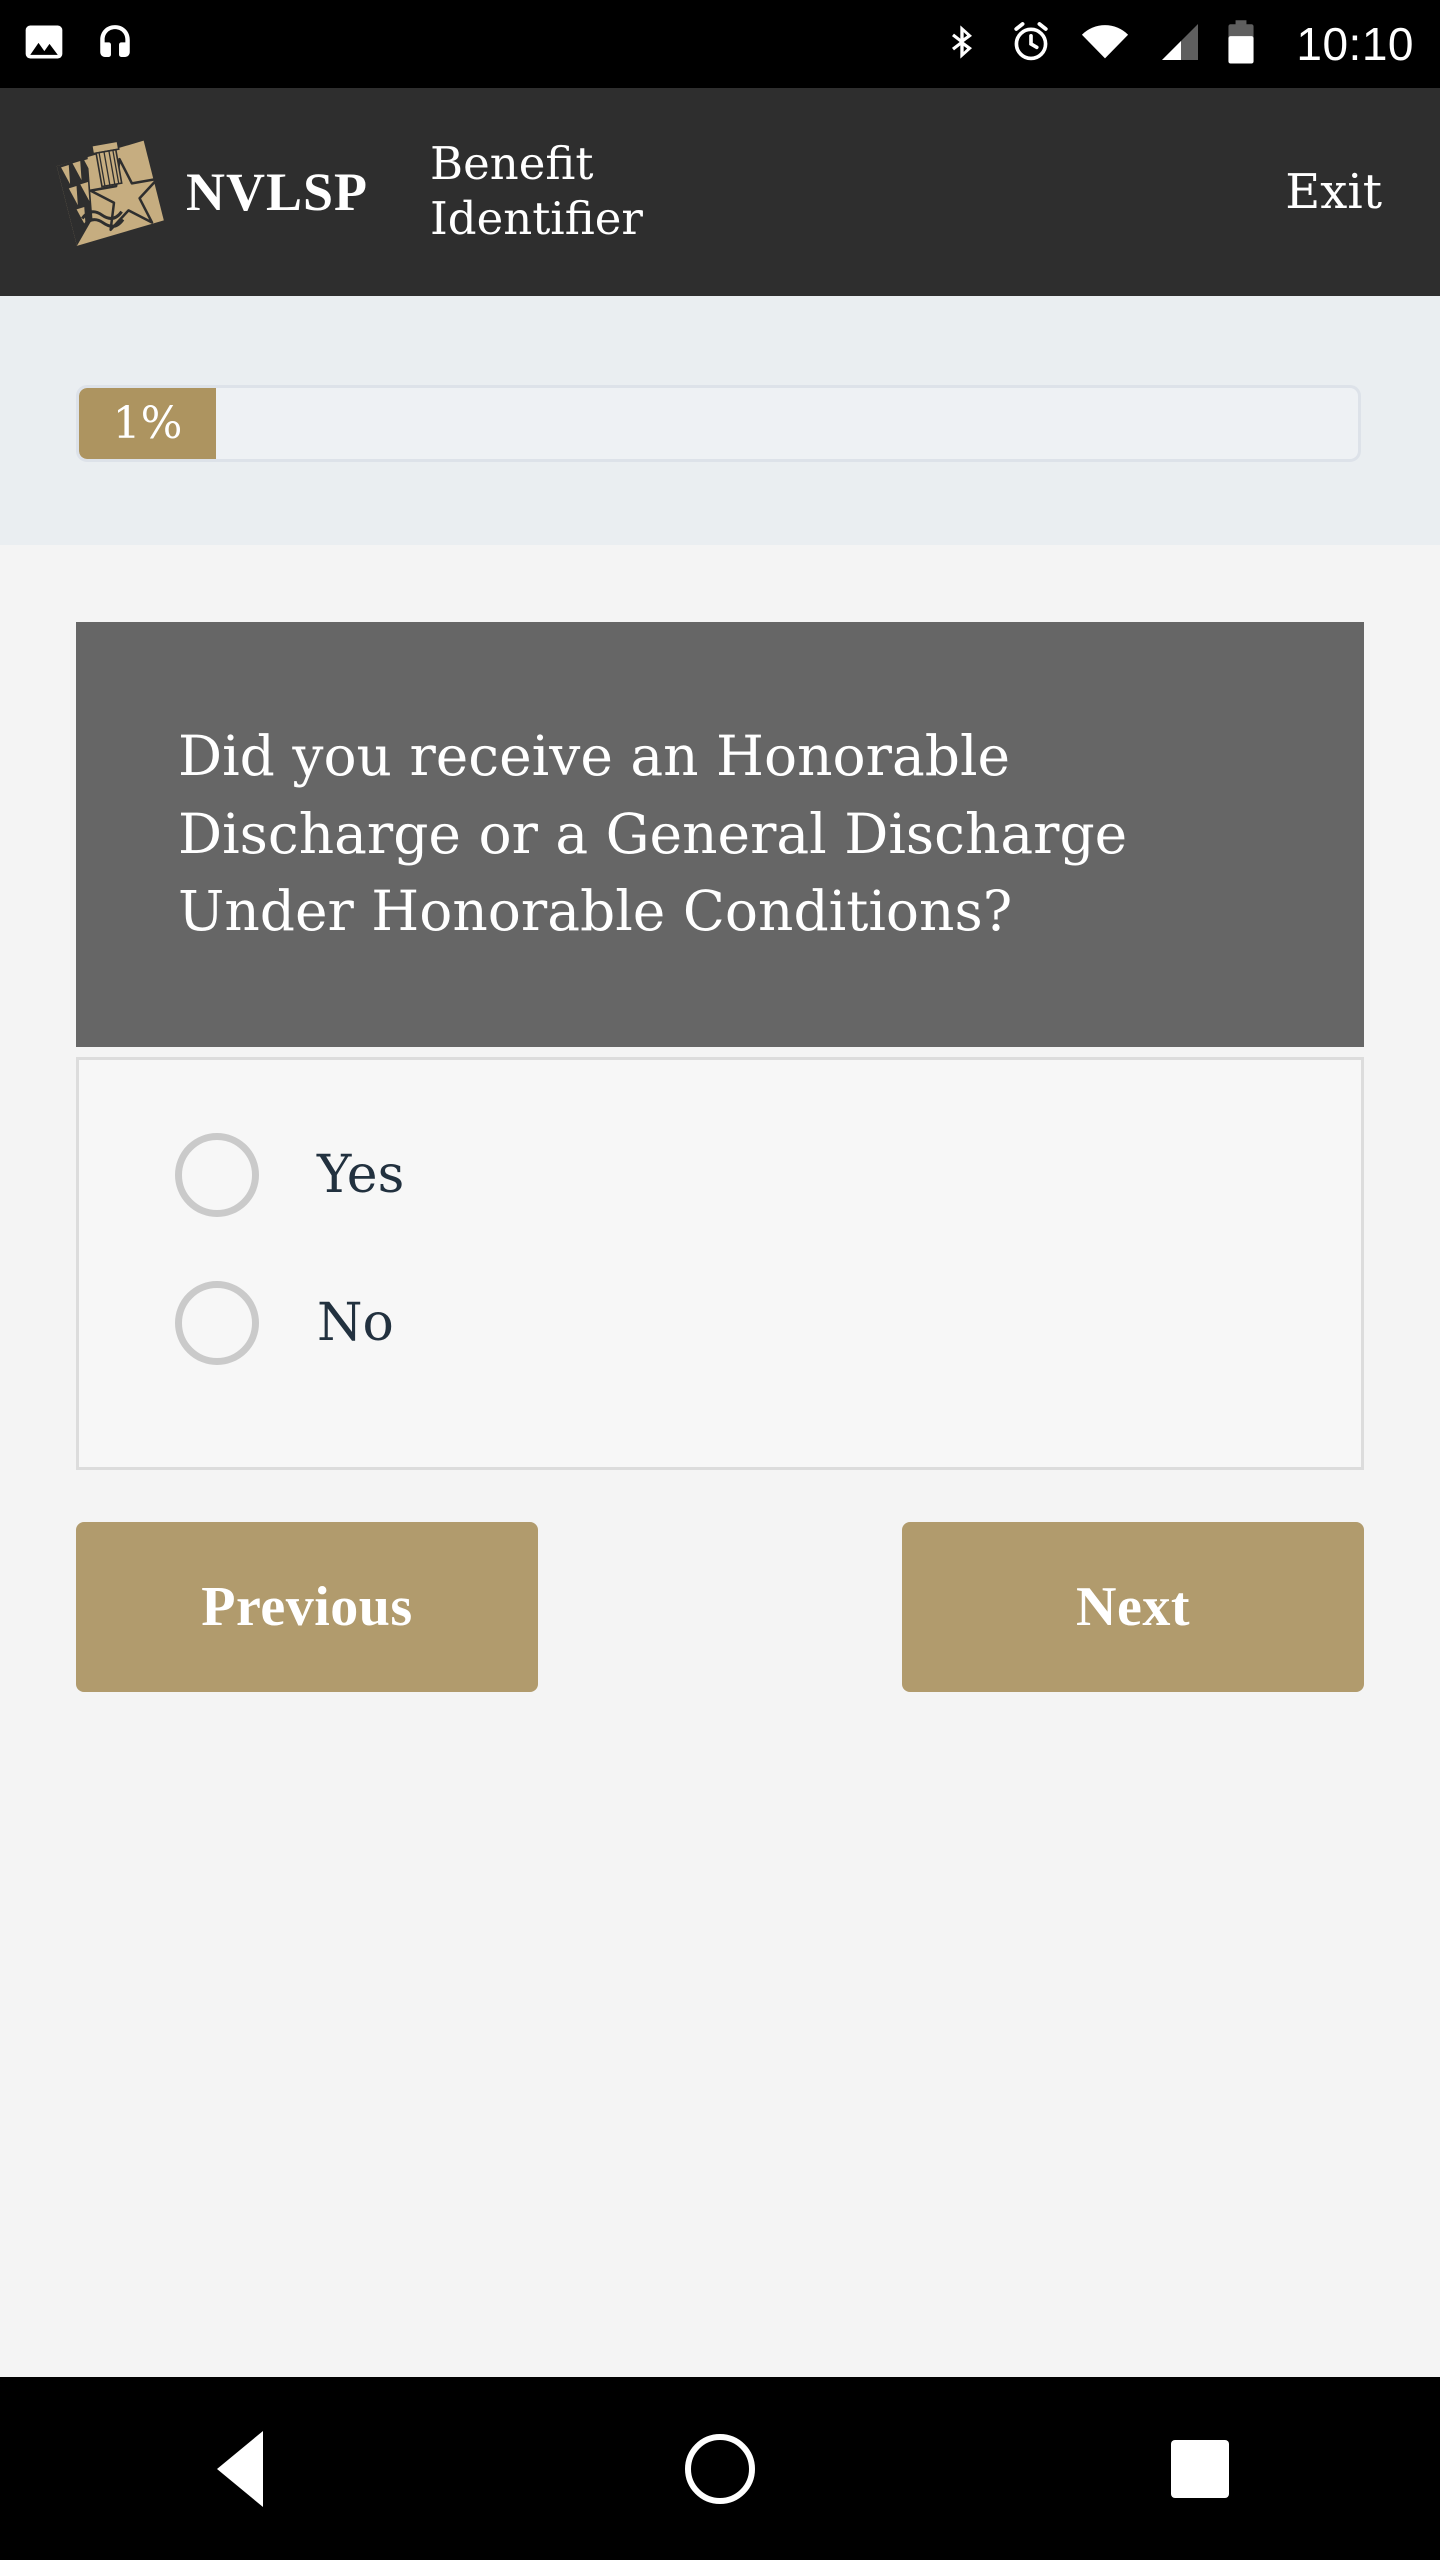  What do you see at coordinates (768, 1323) in the screenshot?
I see `radio-option-no: No` at bounding box center [768, 1323].